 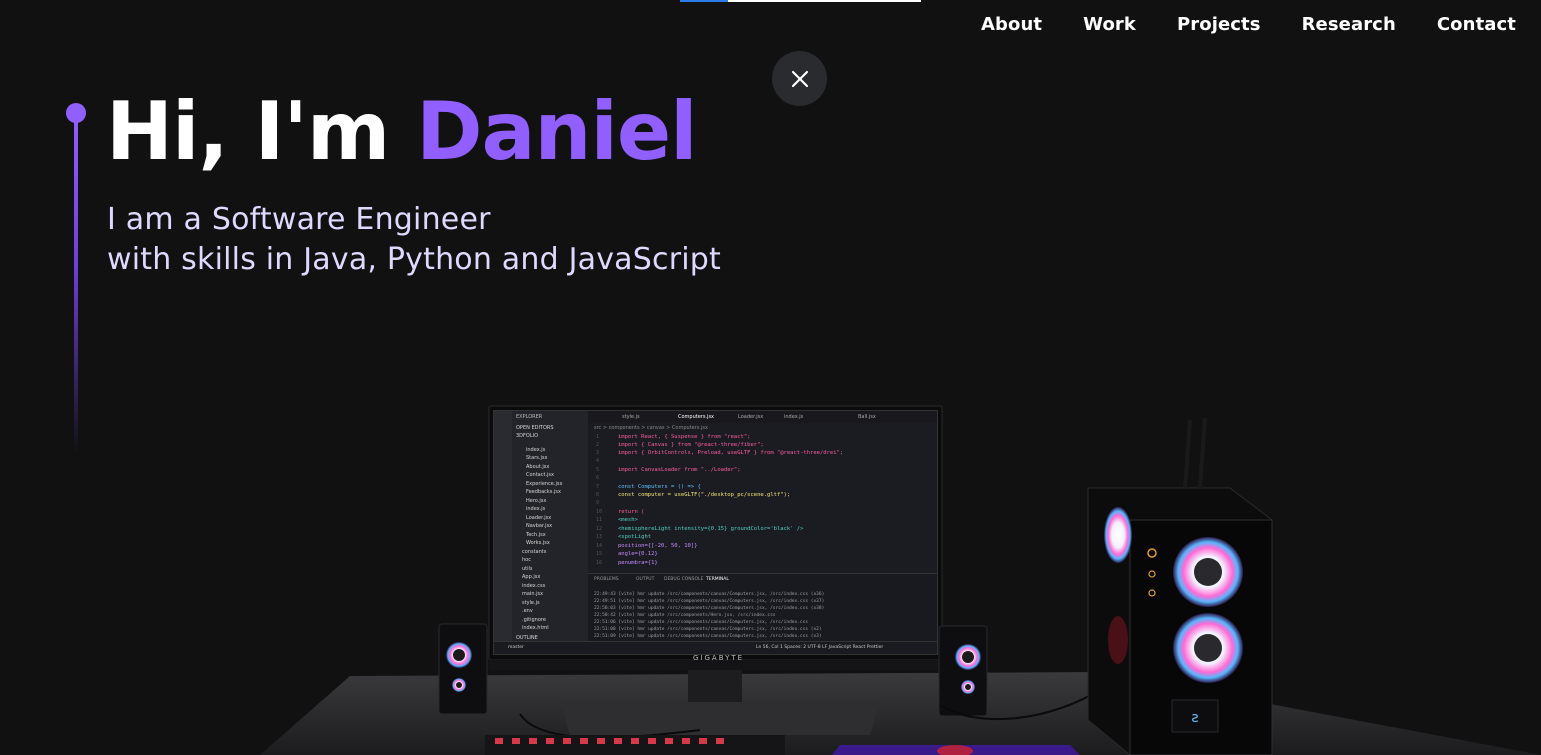 What do you see at coordinates (527, 436) in the screenshot?
I see `project-name: 3DFOLIO` at bounding box center [527, 436].